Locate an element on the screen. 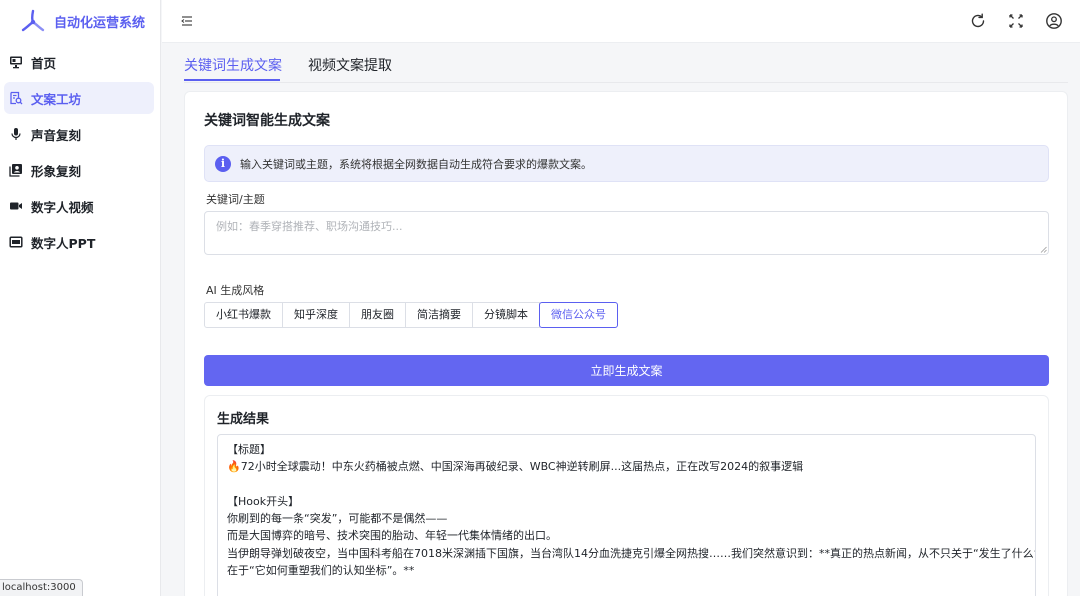  generate-button: 立即生成文案 is located at coordinates (626, 370).